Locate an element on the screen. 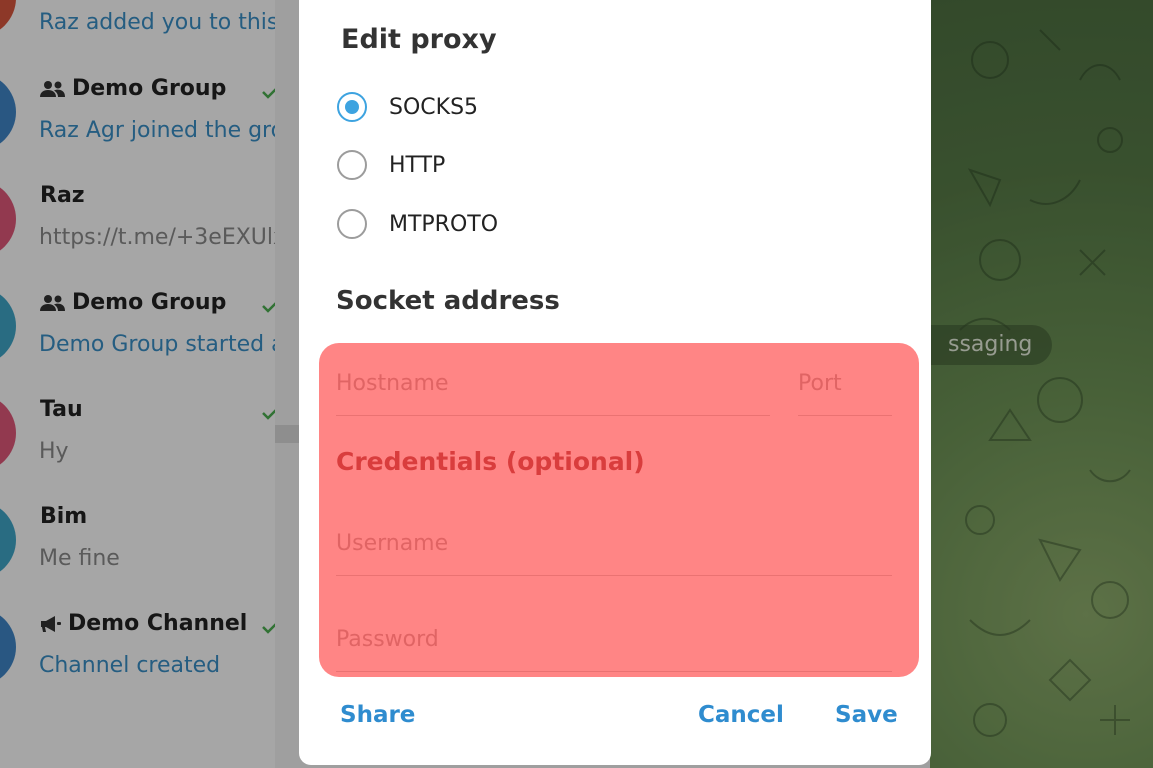  proxy-type-mtproto: MTPROTO is located at coordinates (417, 224).